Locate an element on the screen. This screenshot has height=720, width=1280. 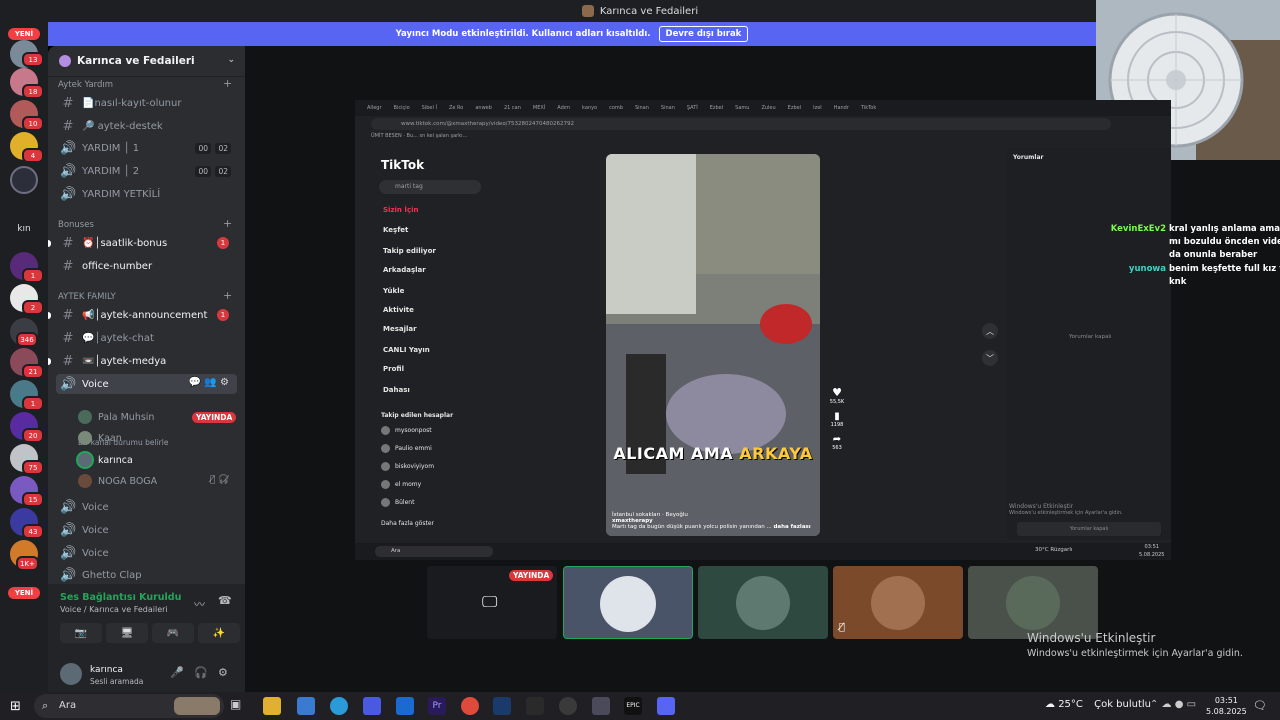
server-icon is located at coordinates (24, 180).